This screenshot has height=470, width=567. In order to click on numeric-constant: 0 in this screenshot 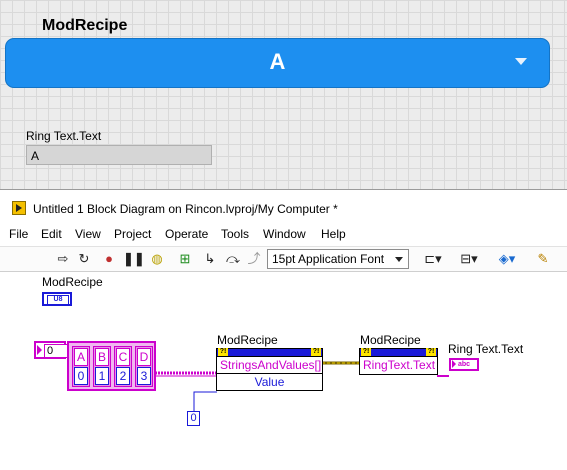, I will do `click(193, 418)`.